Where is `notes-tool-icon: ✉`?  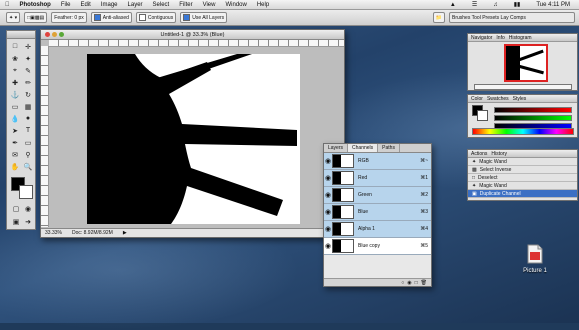 notes-tool-icon: ✉ is located at coordinates (15, 154).